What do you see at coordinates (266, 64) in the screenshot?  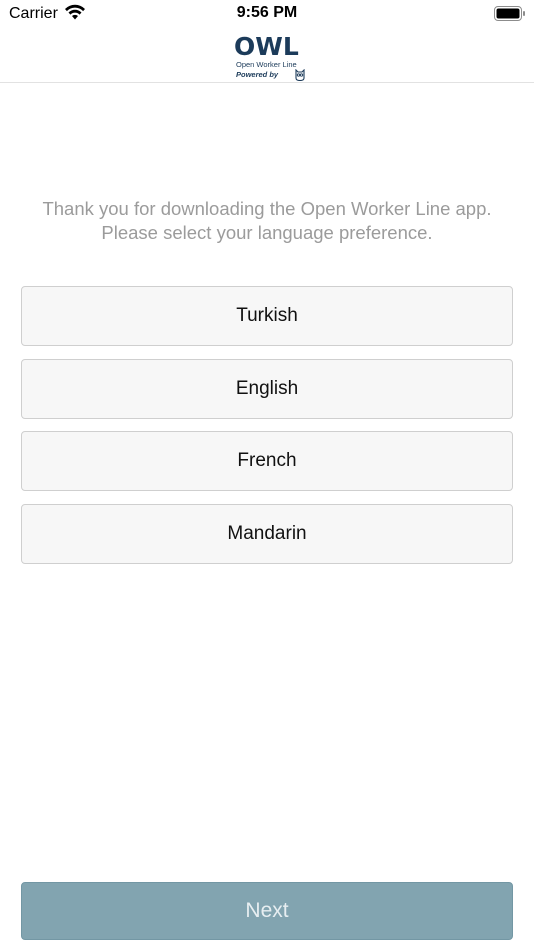 I see `logo-subtitle: Open Worker Line` at bounding box center [266, 64].